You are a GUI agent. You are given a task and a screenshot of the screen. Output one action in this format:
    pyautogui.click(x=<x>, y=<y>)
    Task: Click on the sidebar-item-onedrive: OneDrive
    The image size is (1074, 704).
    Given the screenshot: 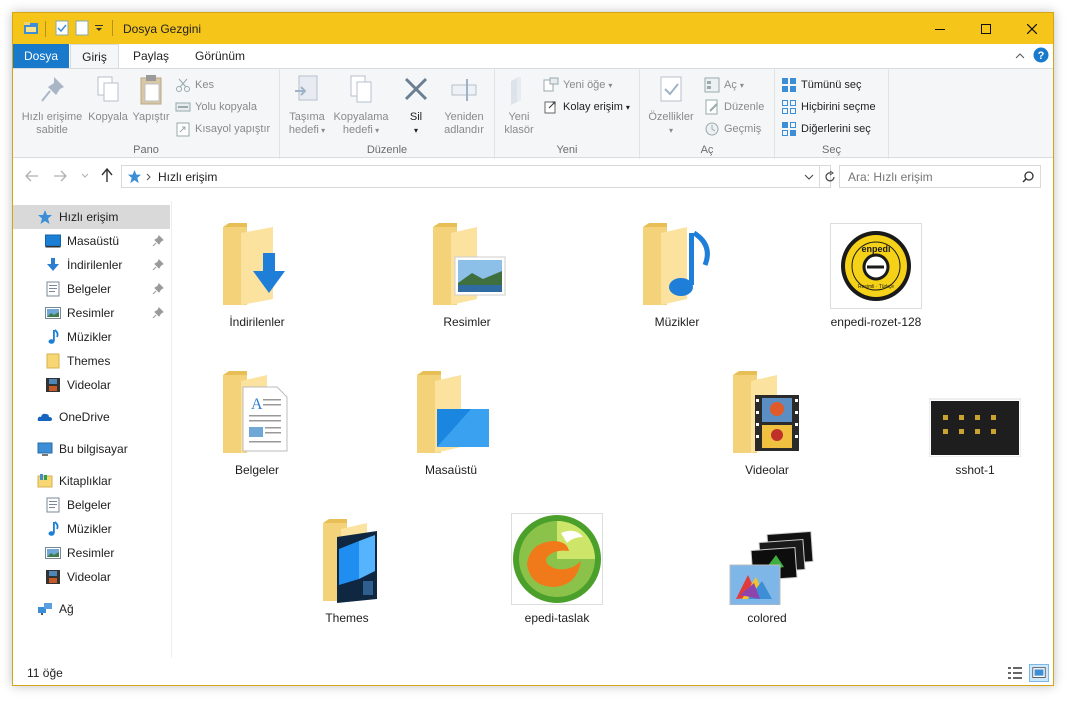 What is the action you would take?
    pyautogui.click(x=91, y=417)
    